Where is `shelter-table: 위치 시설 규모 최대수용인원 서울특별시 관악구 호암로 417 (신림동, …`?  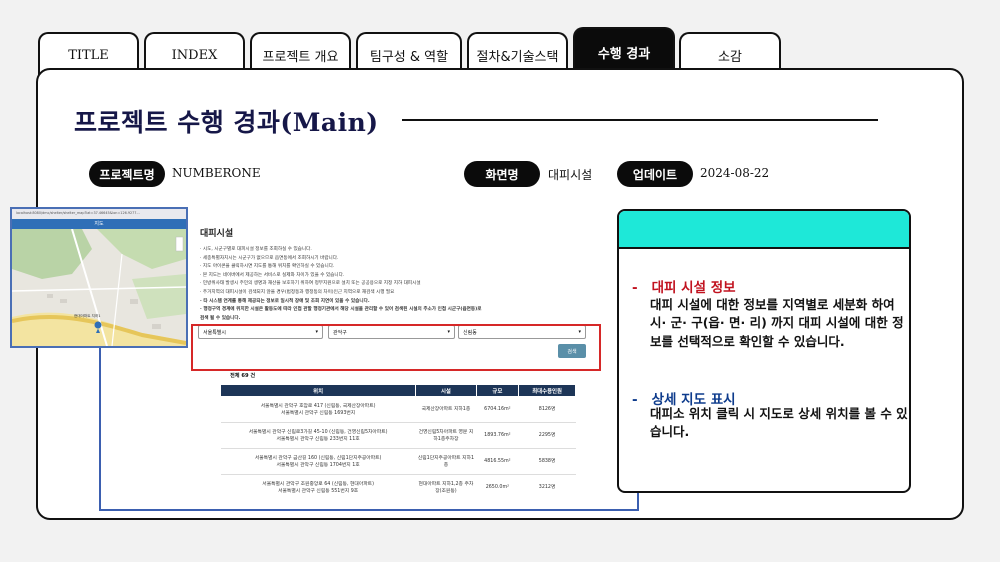 shelter-table: 위치 시설 규모 최대수용인원 서울특별시 관악구 호암로 417 (신림동, … is located at coordinates (397, 441).